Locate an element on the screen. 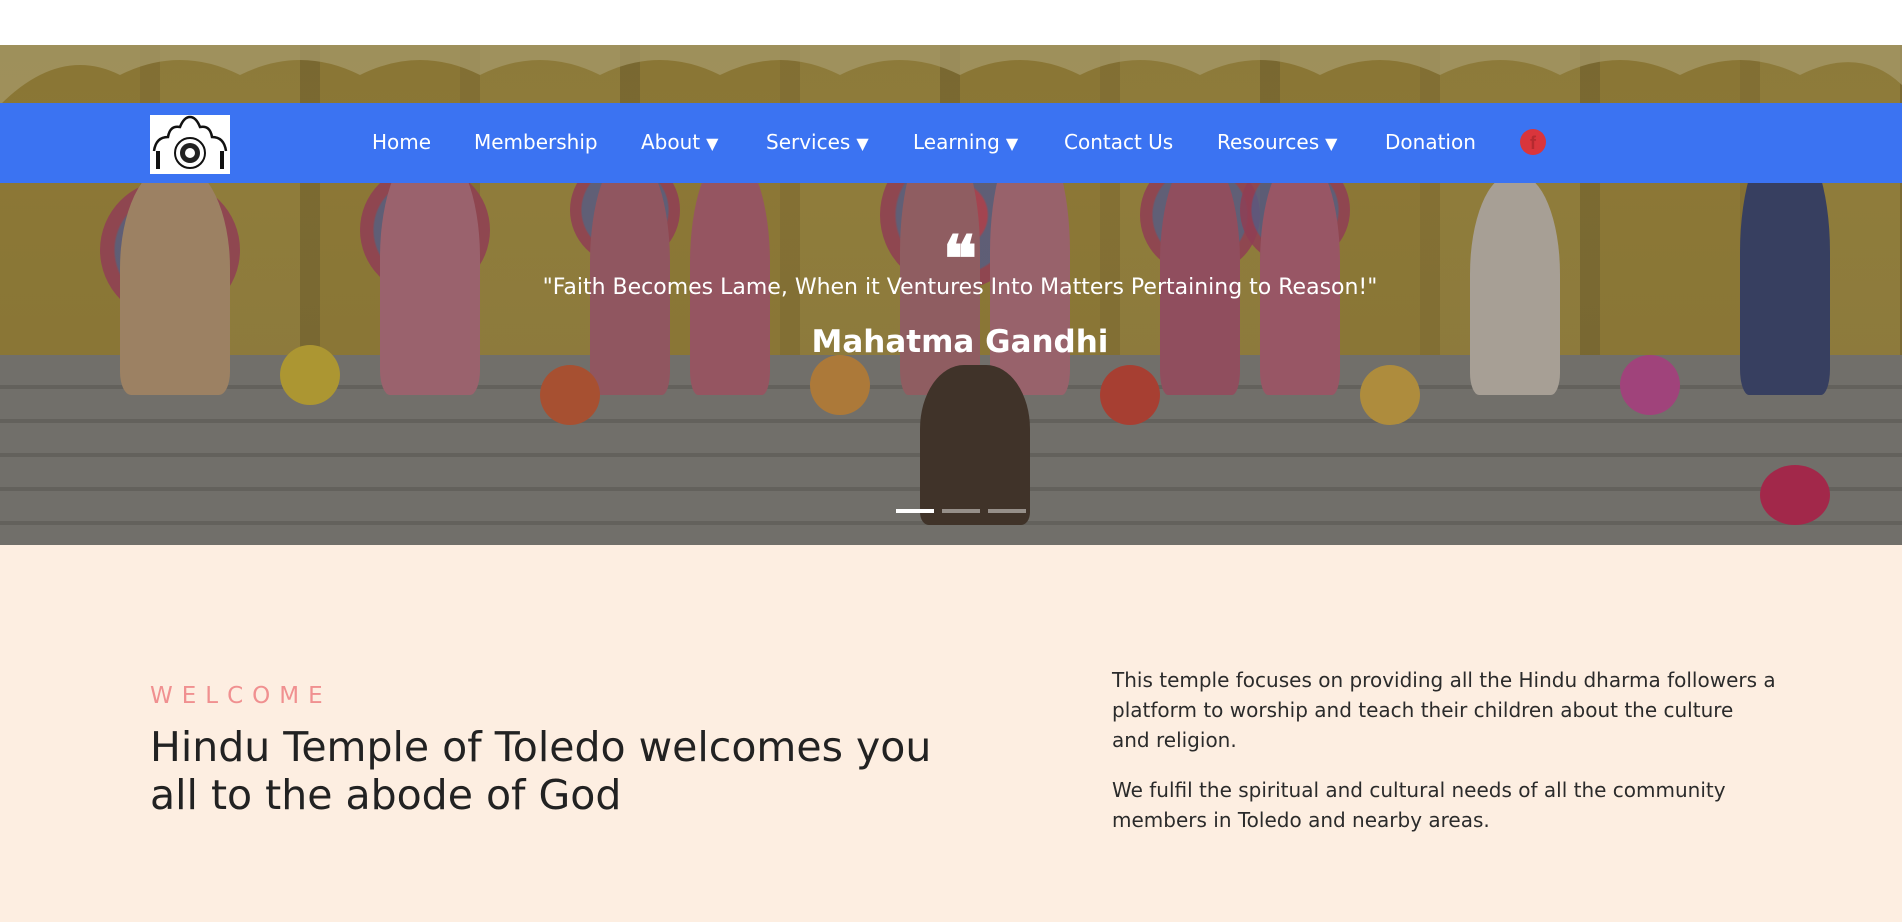 This screenshot has width=1902, height=922. nav-about: About ▼ is located at coordinates (679, 143).